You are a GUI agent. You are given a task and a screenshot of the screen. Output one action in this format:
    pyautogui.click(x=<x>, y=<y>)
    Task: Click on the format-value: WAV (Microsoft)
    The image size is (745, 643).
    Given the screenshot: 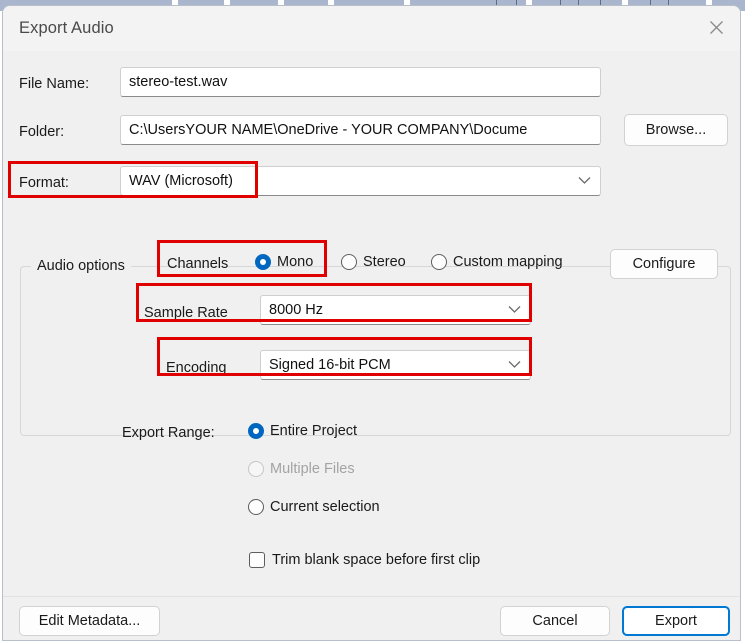 What is the action you would take?
    pyautogui.click(x=181, y=181)
    